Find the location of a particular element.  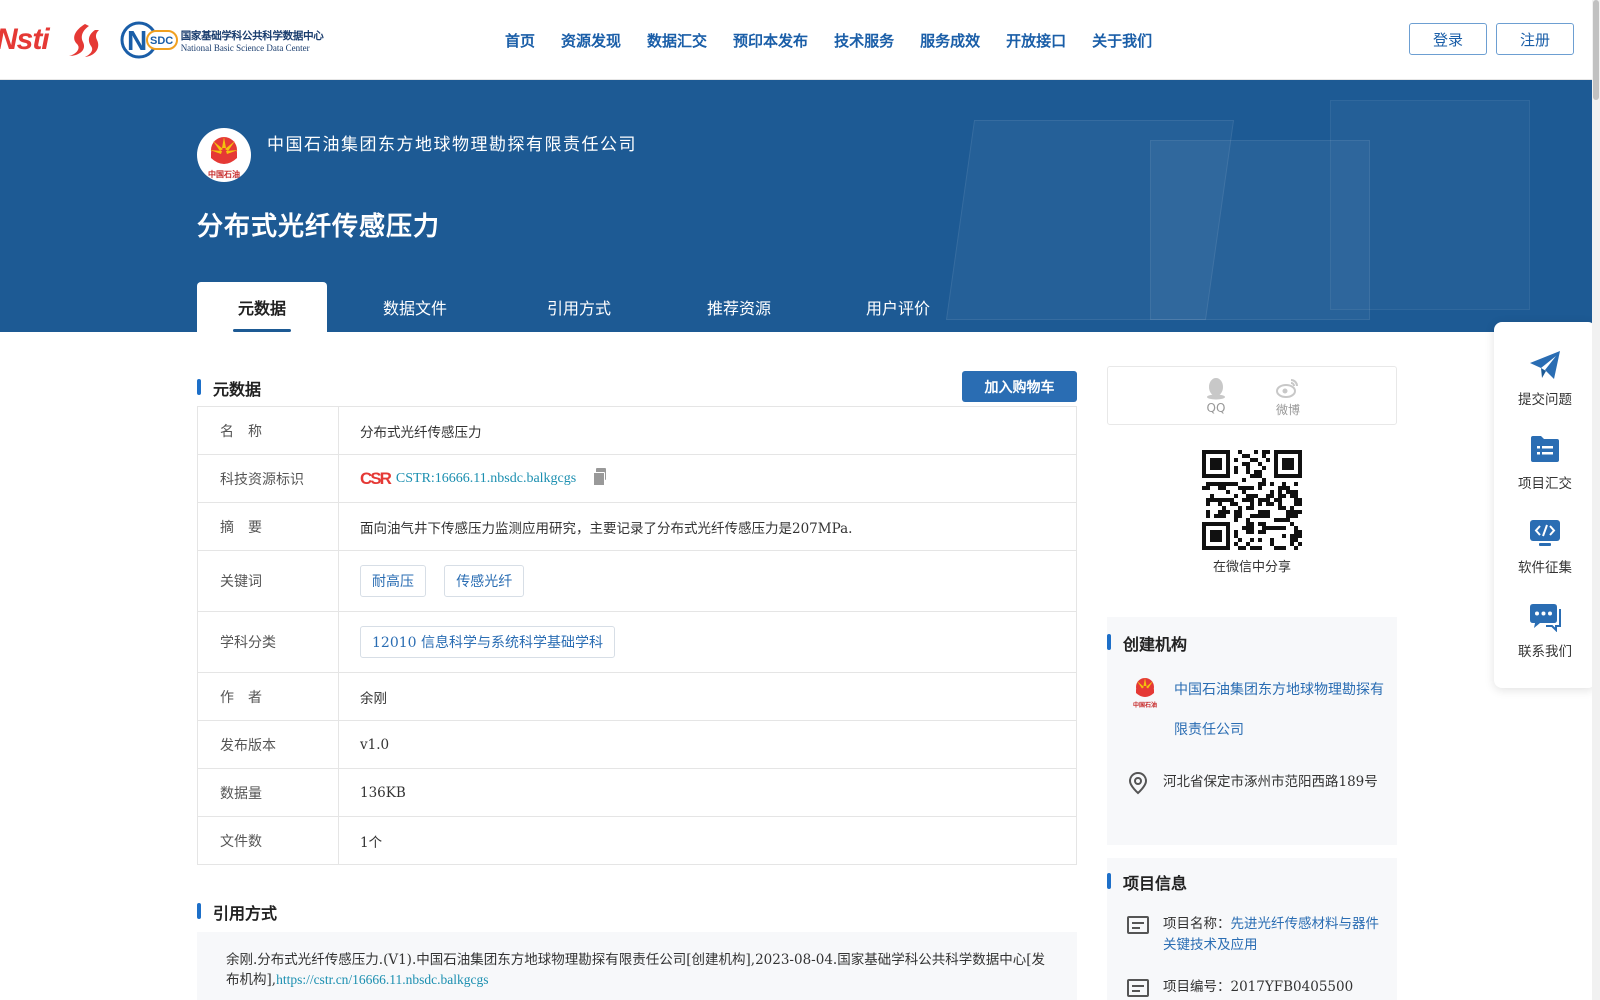

submit-question-button: 提交问题 is located at coordinates (1545, 377).